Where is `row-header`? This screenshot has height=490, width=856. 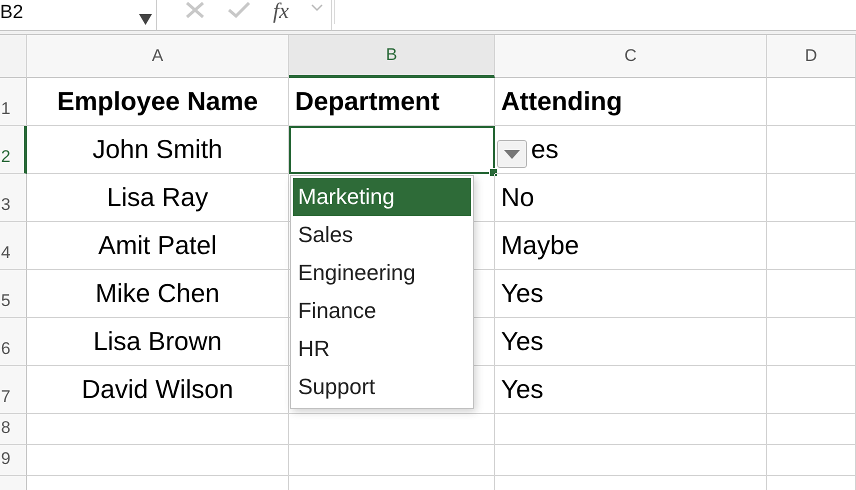 row-header is located at coordinates (13, 483).